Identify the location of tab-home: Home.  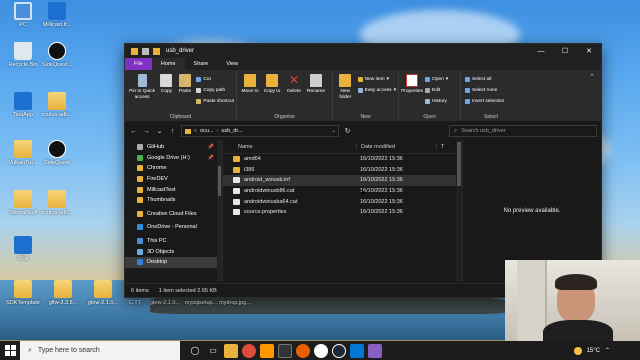
(168, 64).